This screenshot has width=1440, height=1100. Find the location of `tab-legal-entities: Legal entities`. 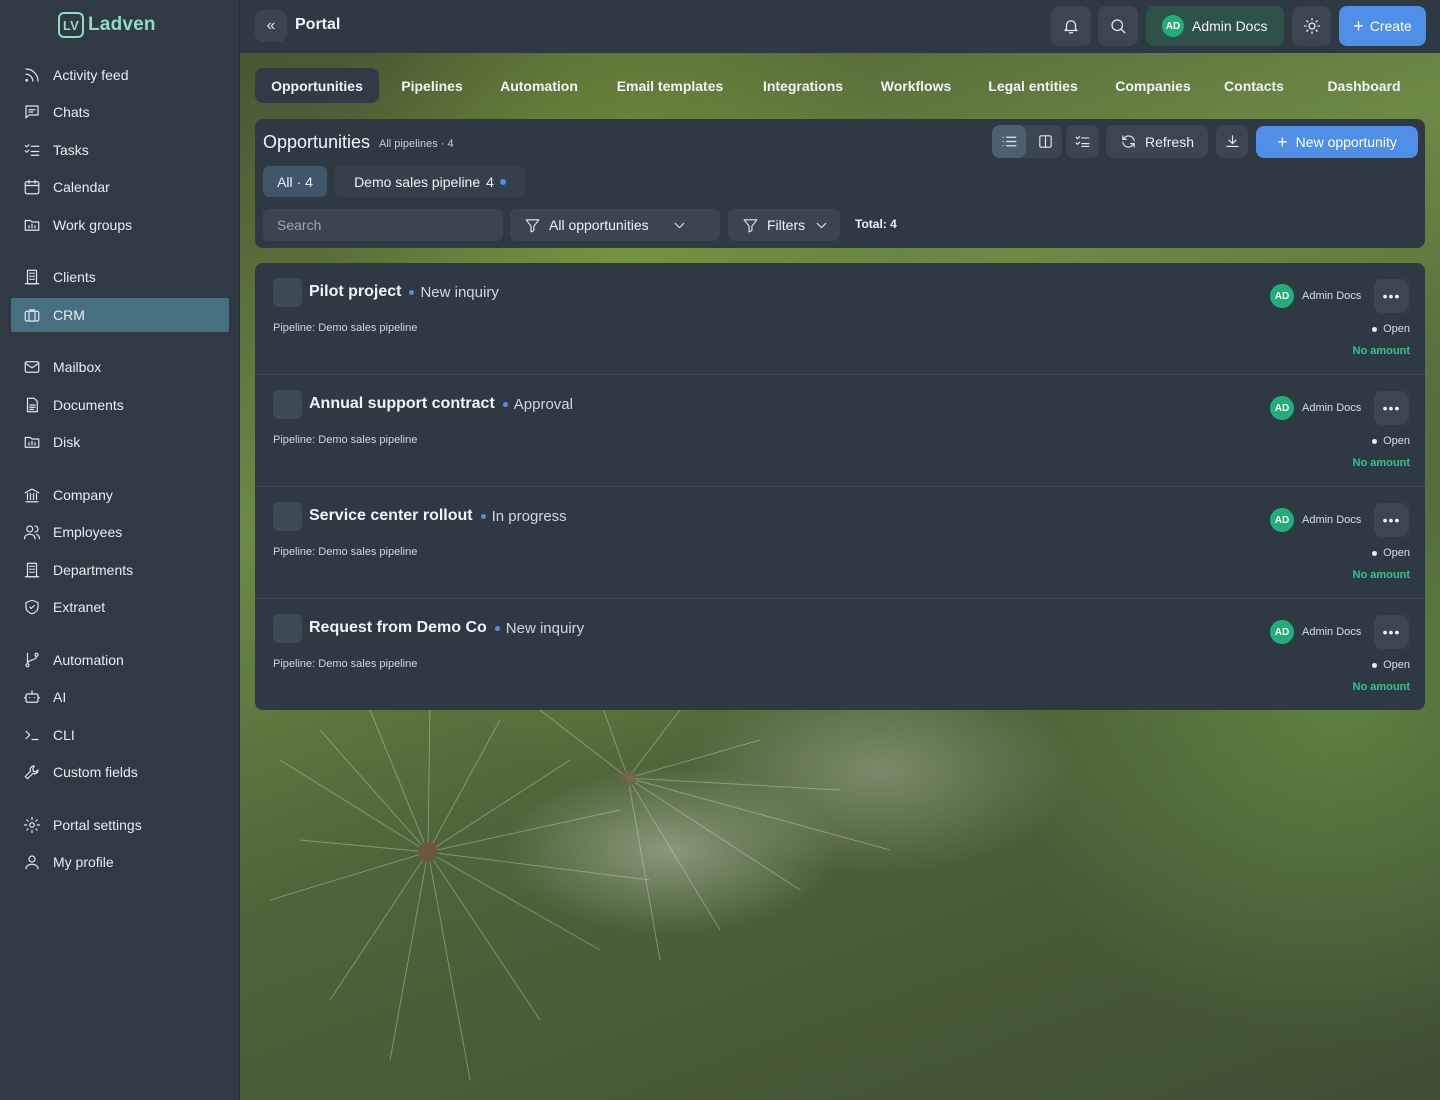

tab-legal-entities: Legal entities is located at coordinates (1033, 85).